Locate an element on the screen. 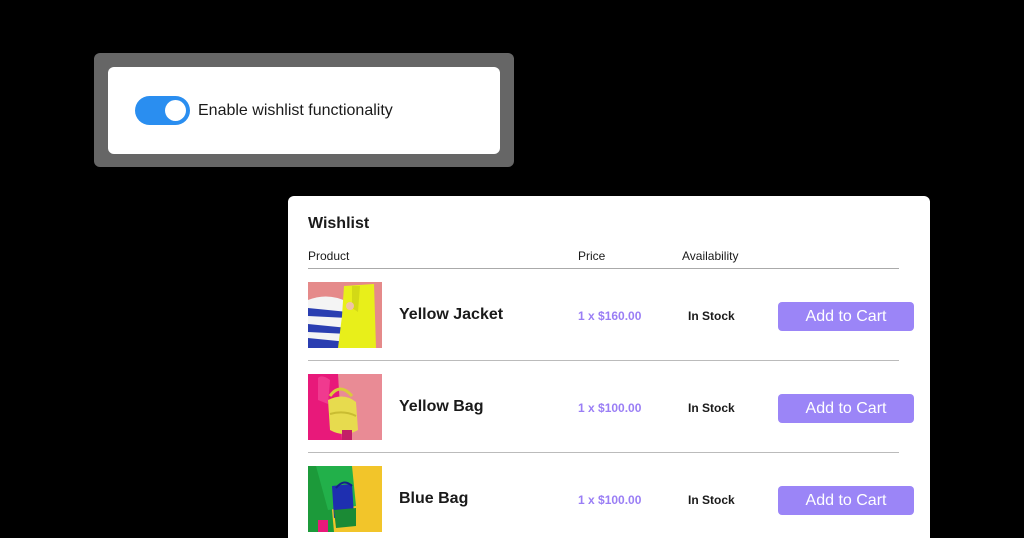 This screenshot has height=538, width=1024. wishlist-title: Wishlist is located at coordinates (339, 223).